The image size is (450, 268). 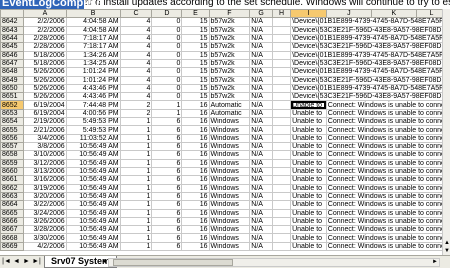 What do you see at coordinates (45, 80) in the screenshot?
I see `cell-a: 5/26/2006` at bounding box center [45, 80].